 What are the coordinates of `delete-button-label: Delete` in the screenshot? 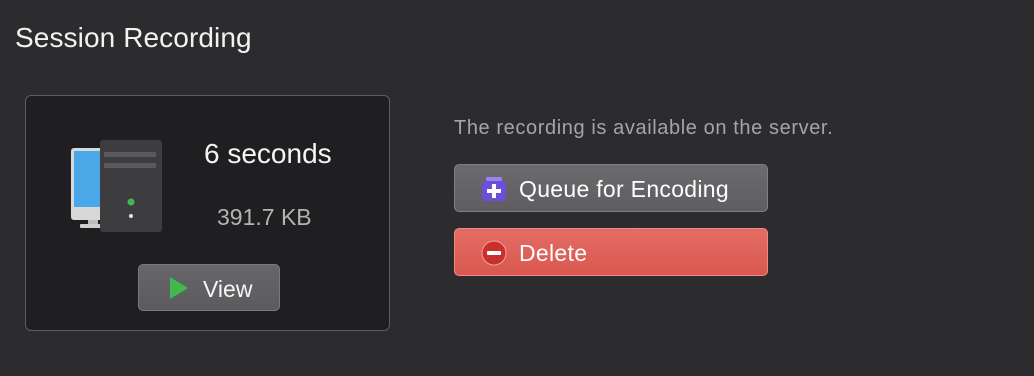 It's located at (553, 253).